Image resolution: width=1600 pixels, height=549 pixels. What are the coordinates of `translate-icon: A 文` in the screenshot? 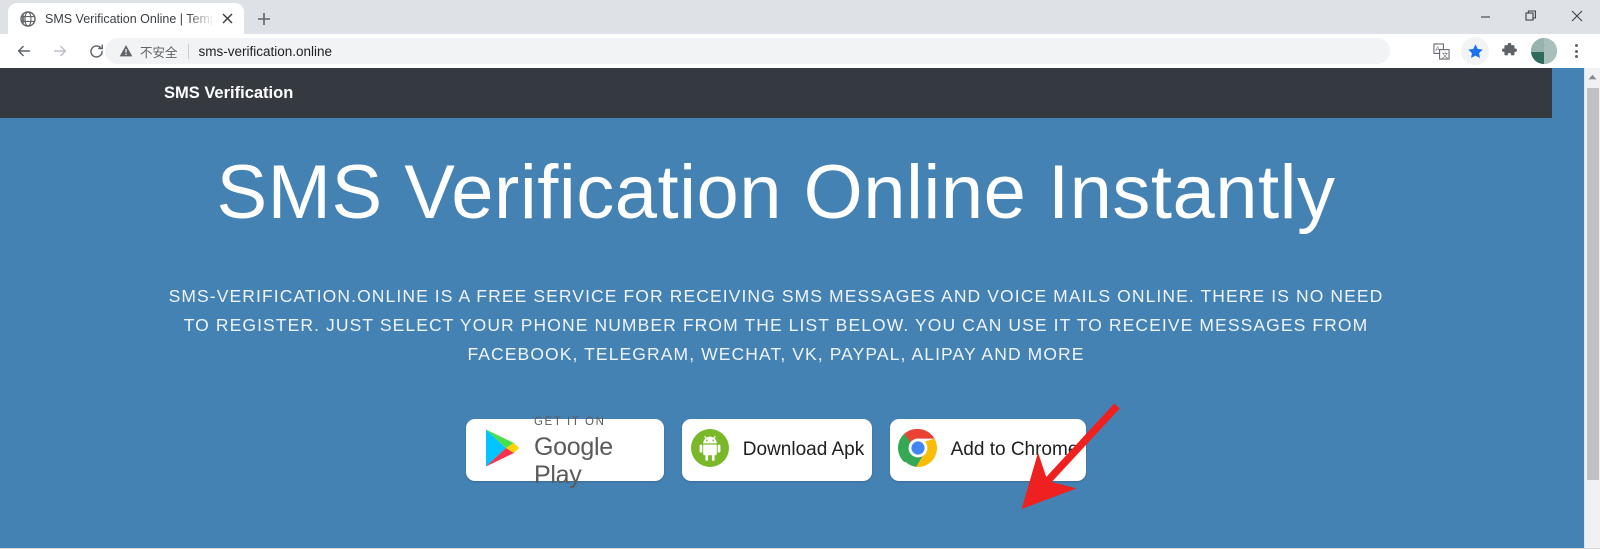 It's located at (1441, 51).